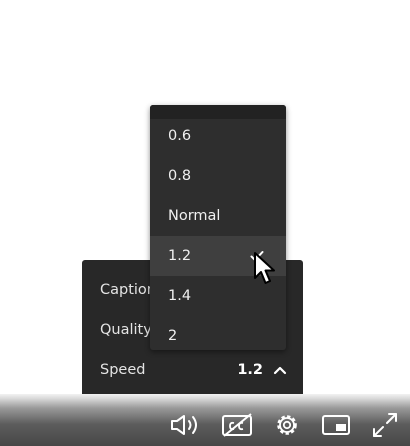 The width and height of the screenshot is (410, 446). I want to click on speed-option-normal: Normal, so click(218, 216).